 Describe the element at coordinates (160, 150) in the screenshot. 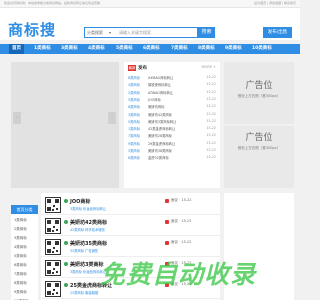

I see `list-item-title: 美妍坊38类商标` at that location.